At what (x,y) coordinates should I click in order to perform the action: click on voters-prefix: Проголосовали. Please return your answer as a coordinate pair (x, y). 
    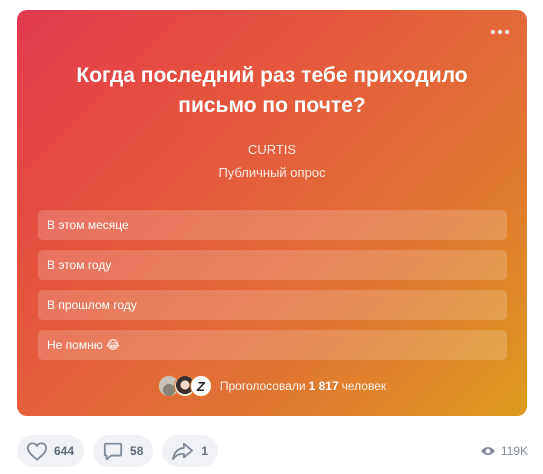
    Looking at the image, I should click on (262, 386).